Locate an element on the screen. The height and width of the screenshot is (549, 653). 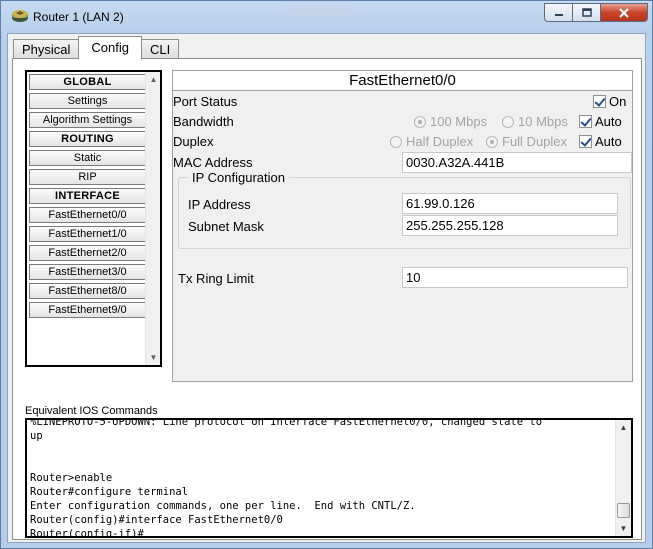
bandwidth-100-label: 100 Mbps is located at coordinates (459, 121).